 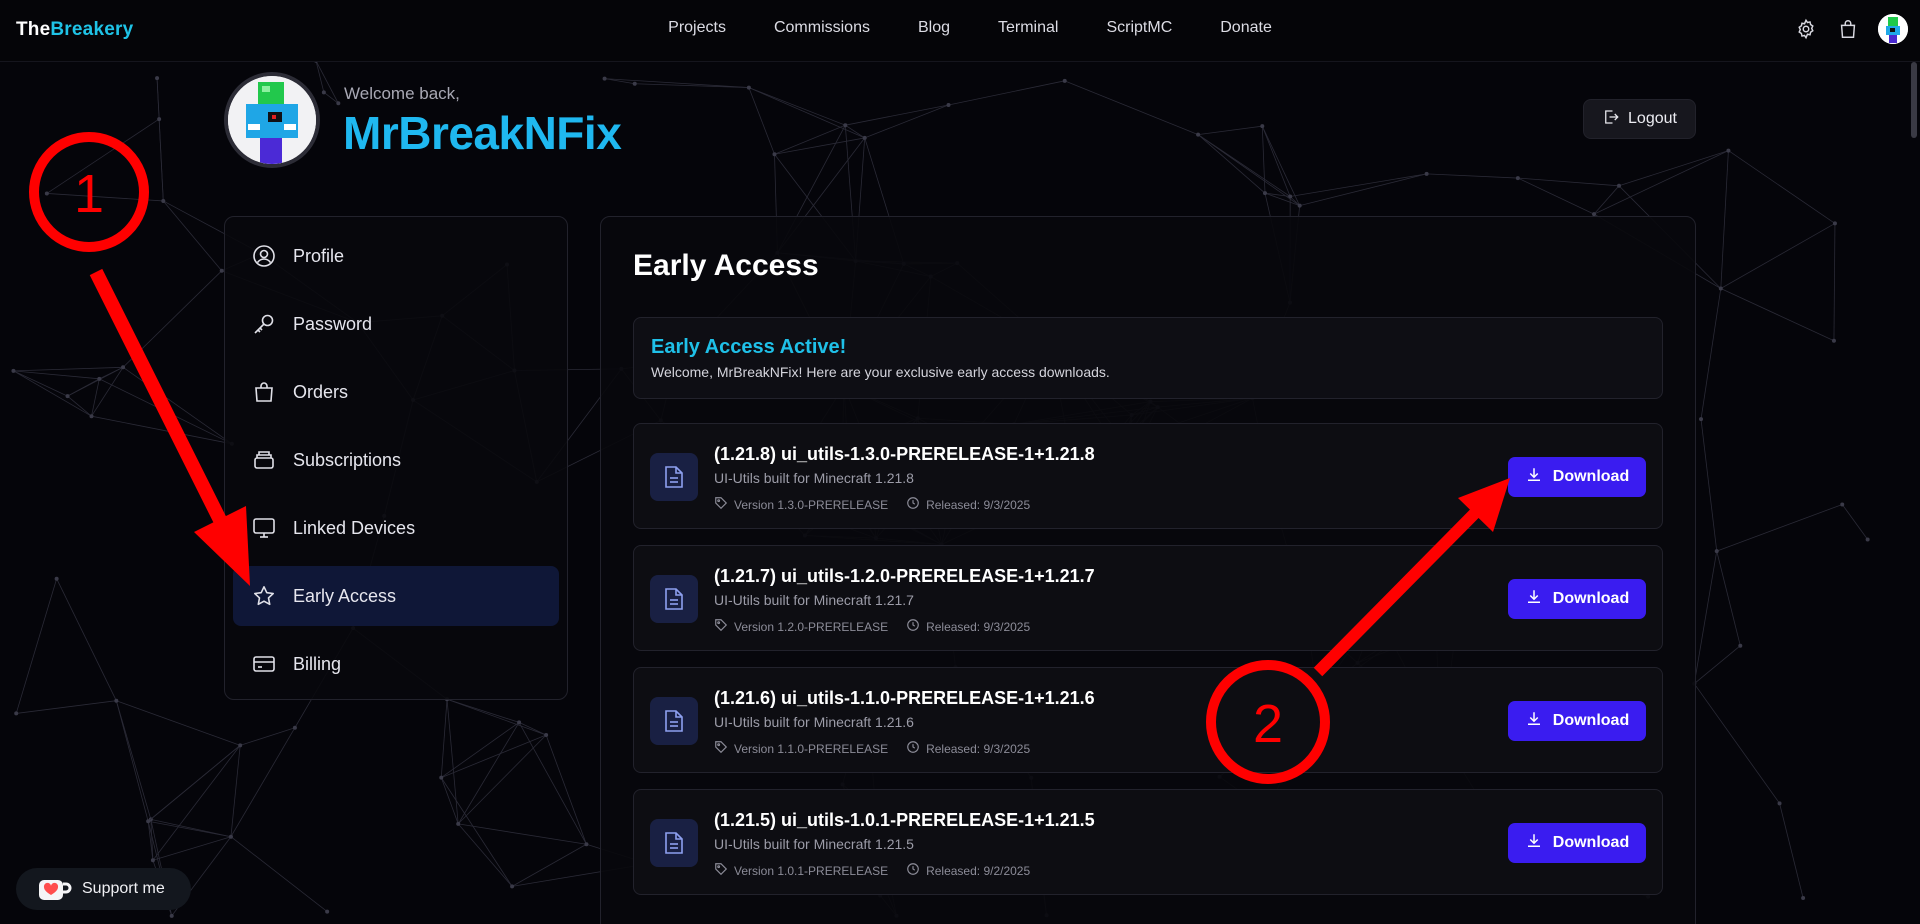 What do you see at coordinates (1028, 28) in the screenshot?
I see `nav-link-terminal: Terminal` at bounding box center [1028, 28].